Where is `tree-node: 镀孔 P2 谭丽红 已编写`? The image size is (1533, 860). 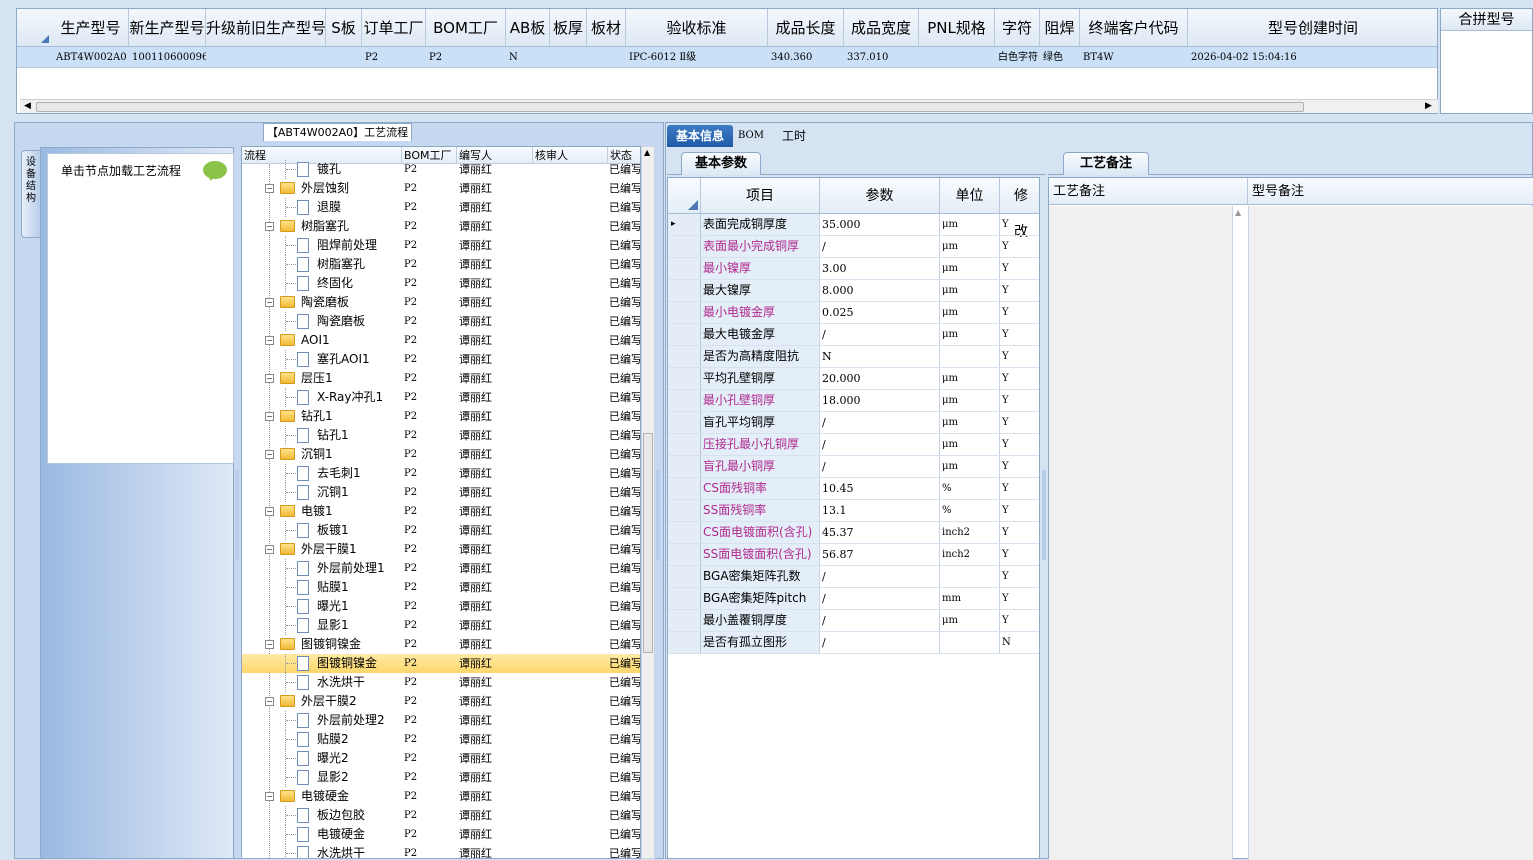 tree-node: 镀孔 P2 谭丽红 已编写 is located at coordinates (441, 169).